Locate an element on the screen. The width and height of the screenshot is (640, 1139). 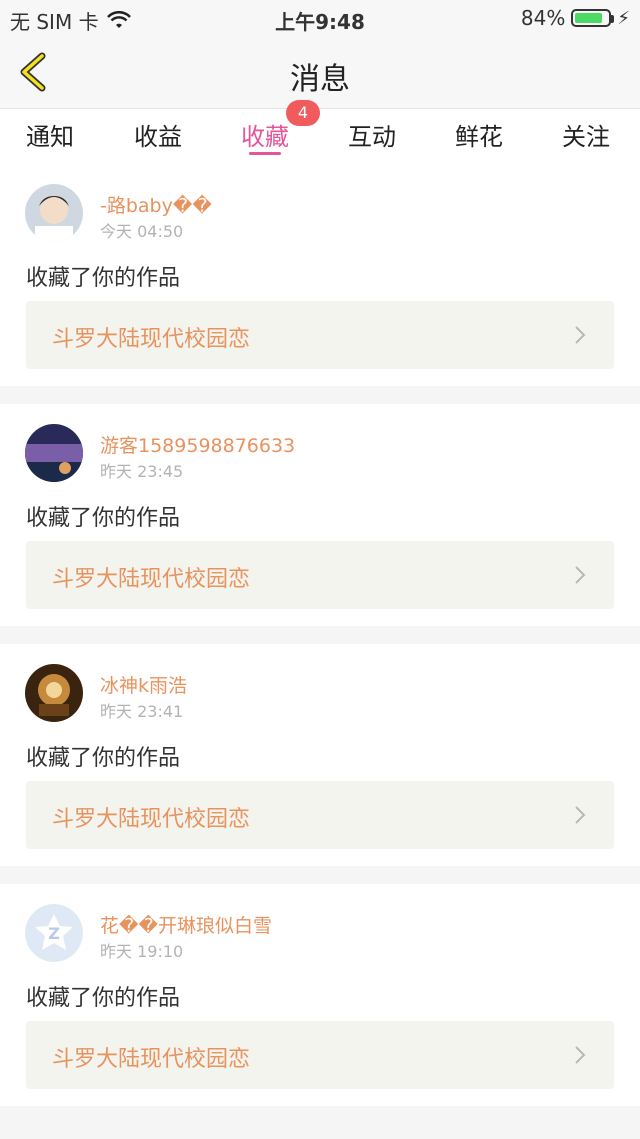
username: 游客1589598876633 is located at coordinates (197, 444).